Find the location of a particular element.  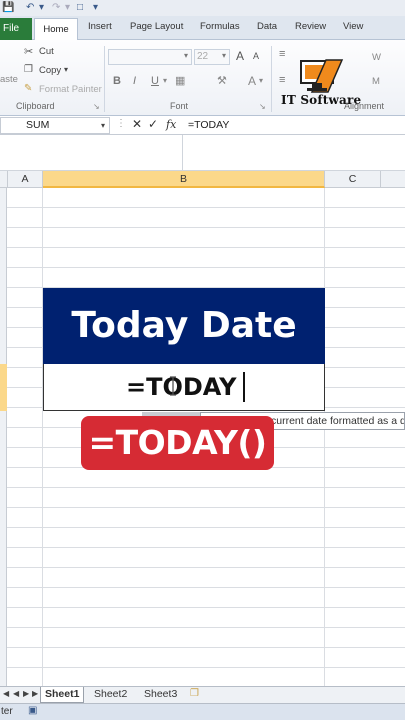

sheet-tab-1: Sheet1 is located at coordinates (62, 695).